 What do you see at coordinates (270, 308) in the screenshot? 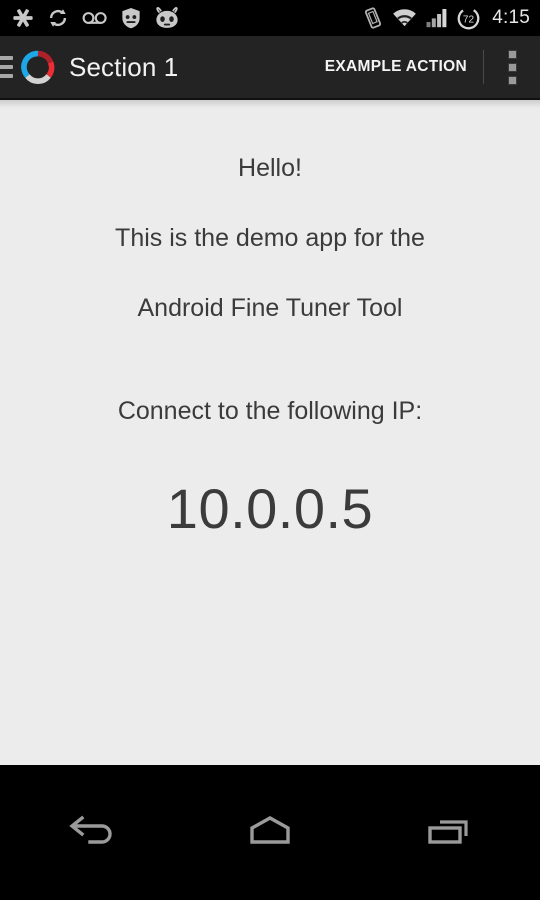
I see `description-line-2: Android Fine Tuner Tool` at bounding box center [270, 308].